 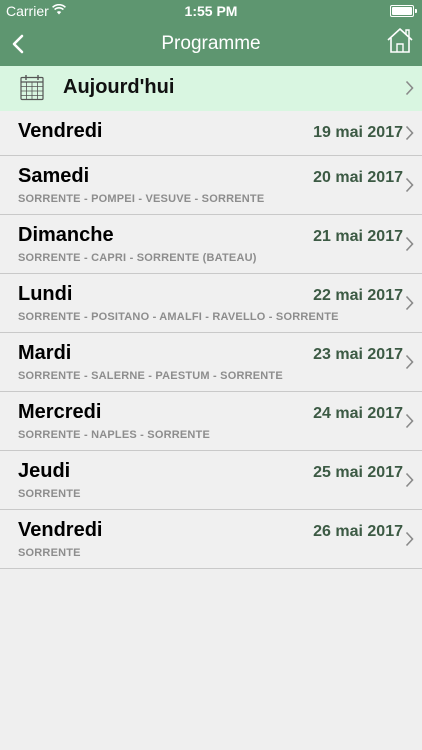 I want to click on battery-icon, so click(x=403, y=11).